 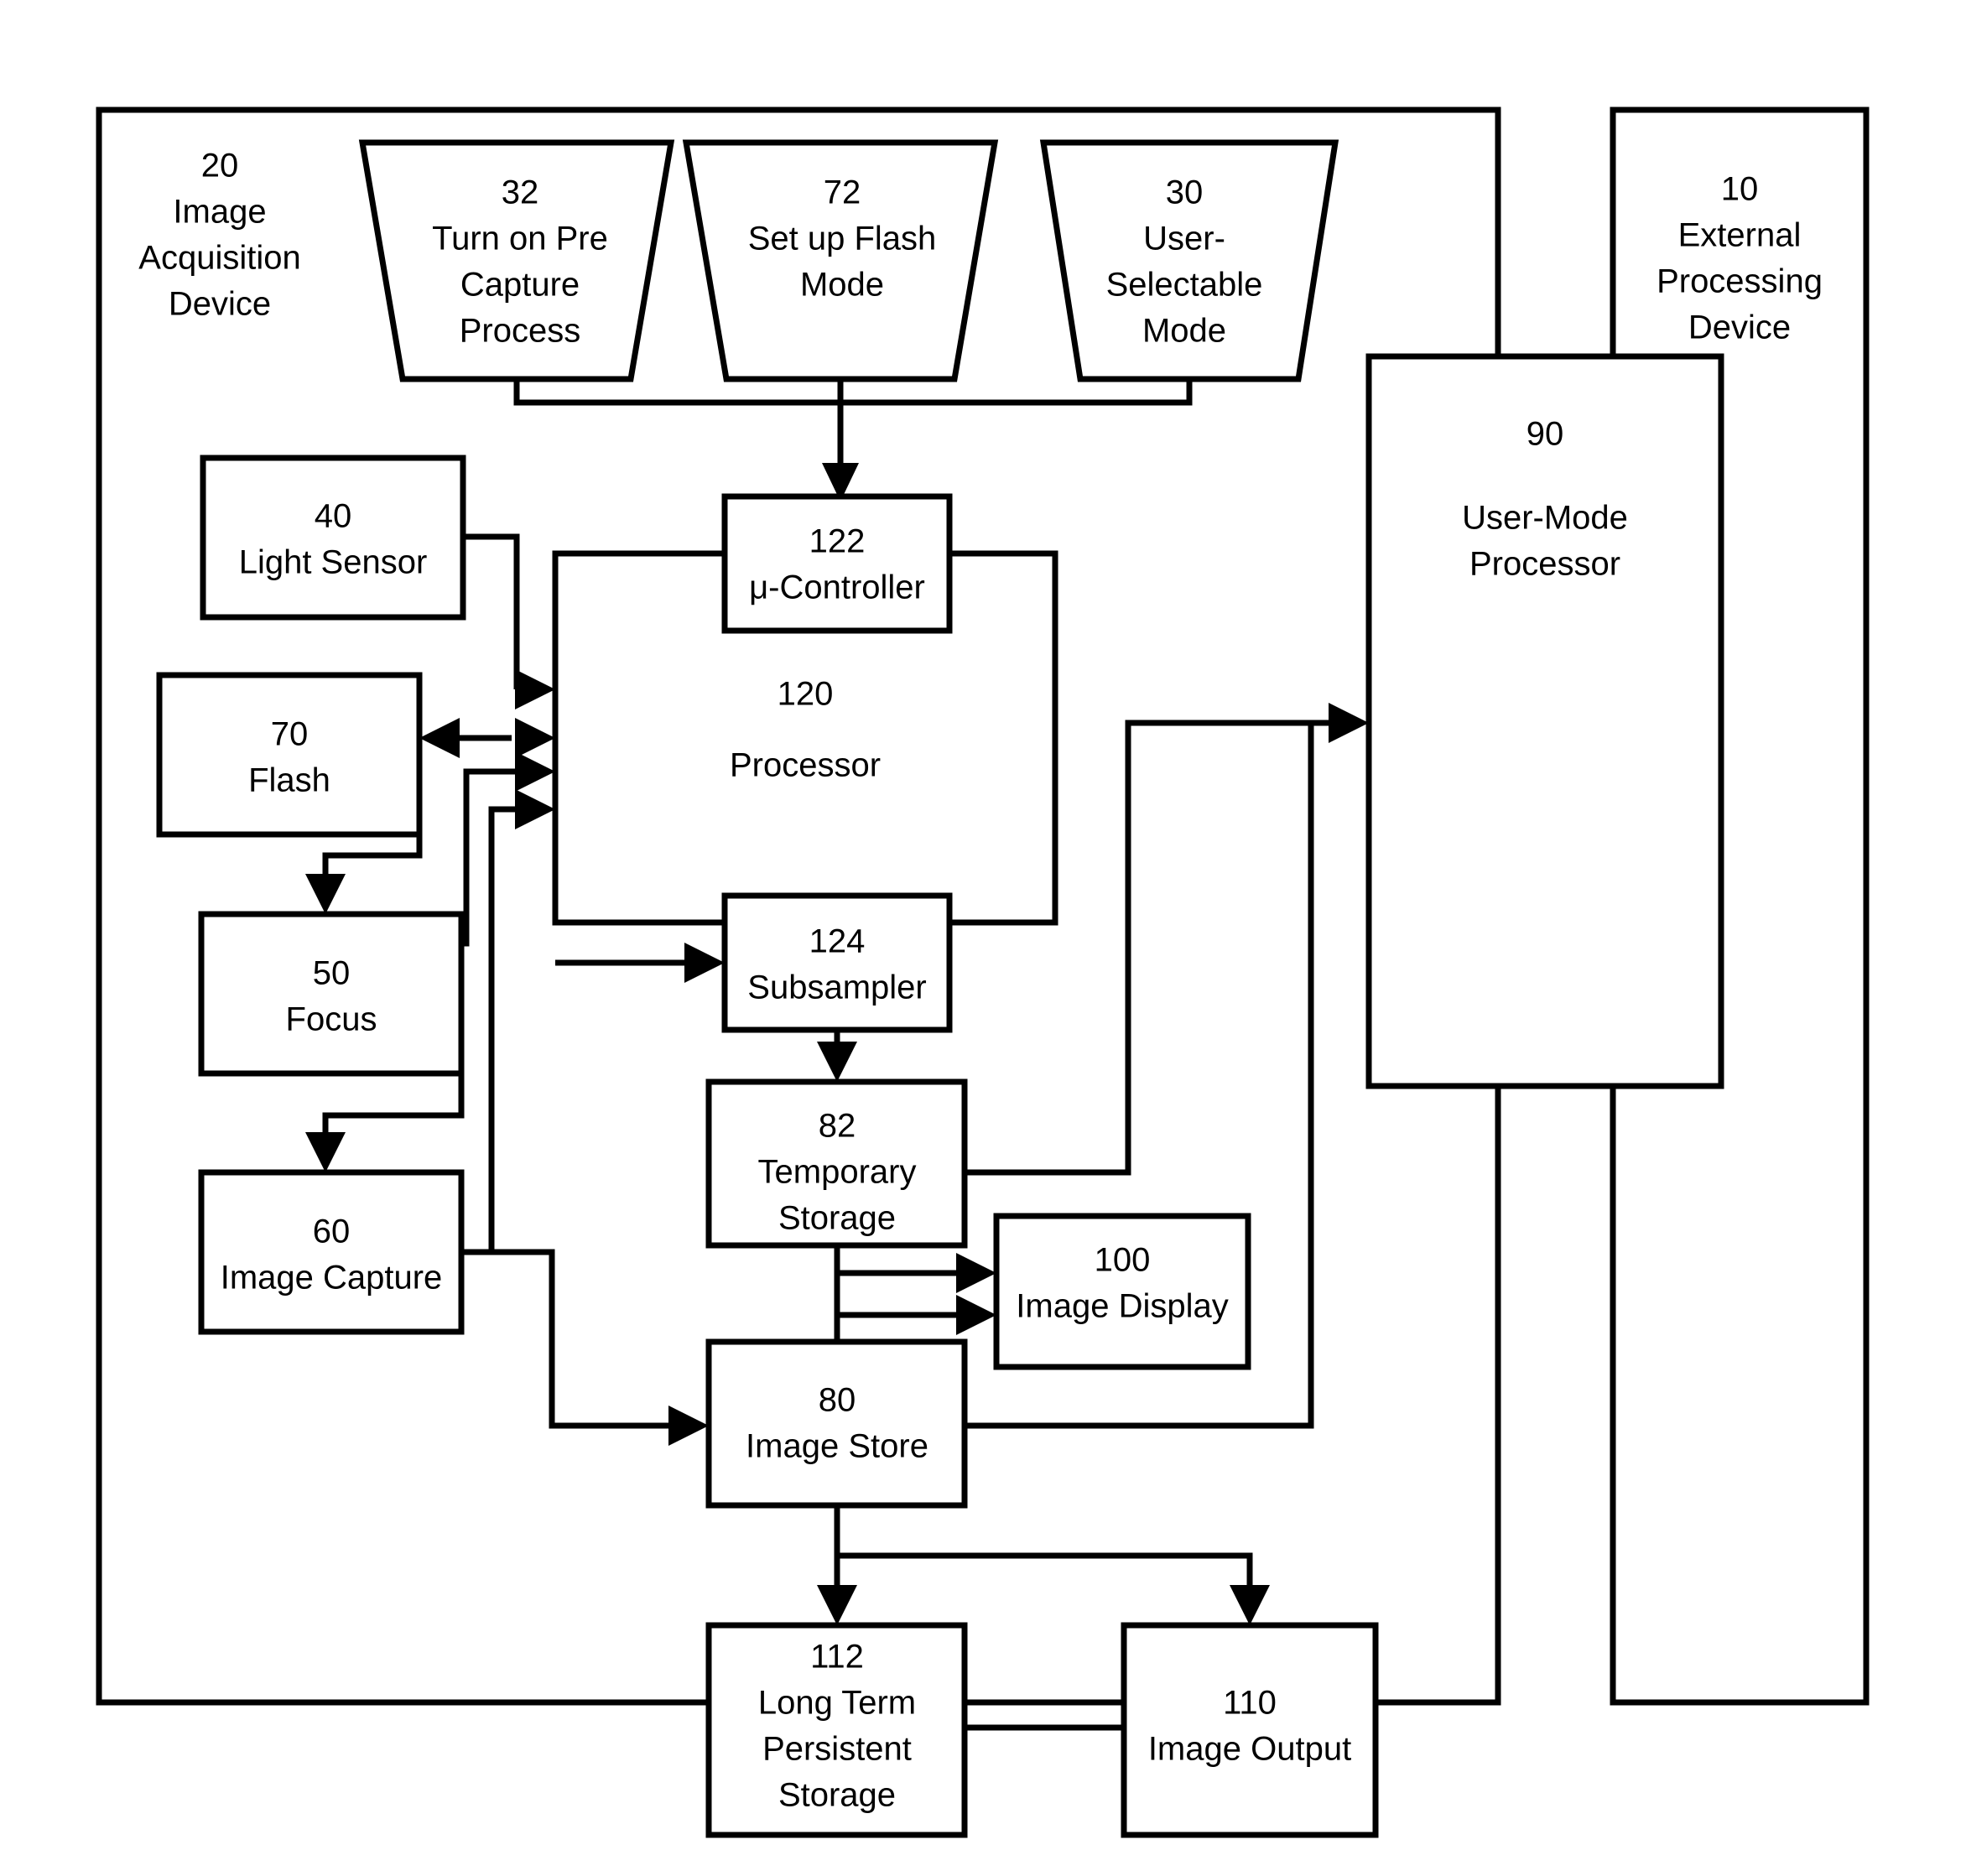 What do you see at coordinates (520, 331) in the screenshot?
I see `trapezoid-32-line3: Process` at bounding box center [520, 331].